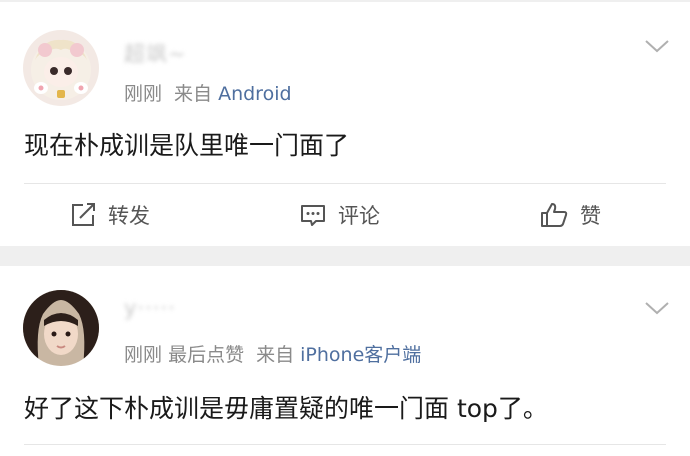 The width and height of the screenshot is (690, 456). I want to click on repost-button: 转发, so click(110, 215).